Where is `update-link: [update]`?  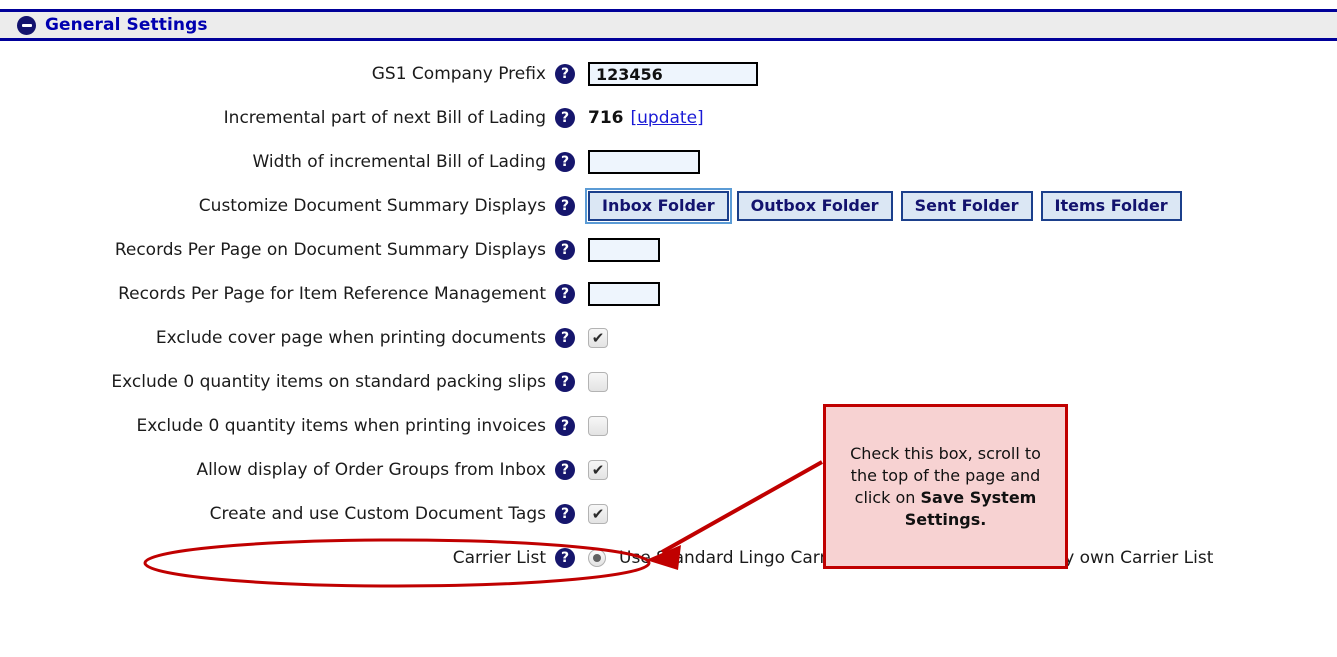 update-link: [update] is located at coordinates (667, 118).